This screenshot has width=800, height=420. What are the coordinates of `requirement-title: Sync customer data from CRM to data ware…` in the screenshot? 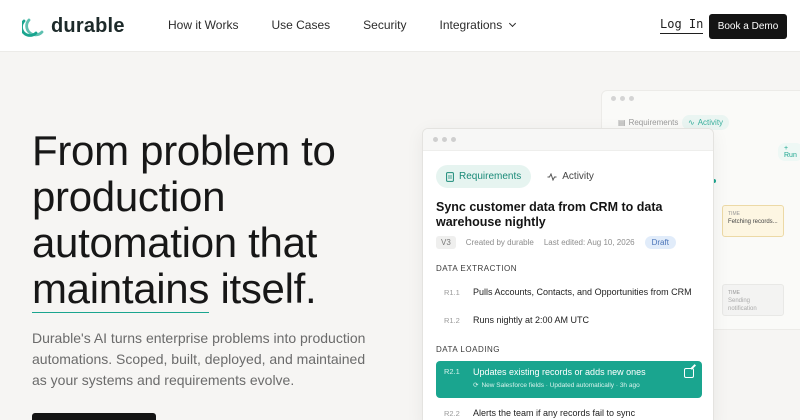 It's located at (549, 214).